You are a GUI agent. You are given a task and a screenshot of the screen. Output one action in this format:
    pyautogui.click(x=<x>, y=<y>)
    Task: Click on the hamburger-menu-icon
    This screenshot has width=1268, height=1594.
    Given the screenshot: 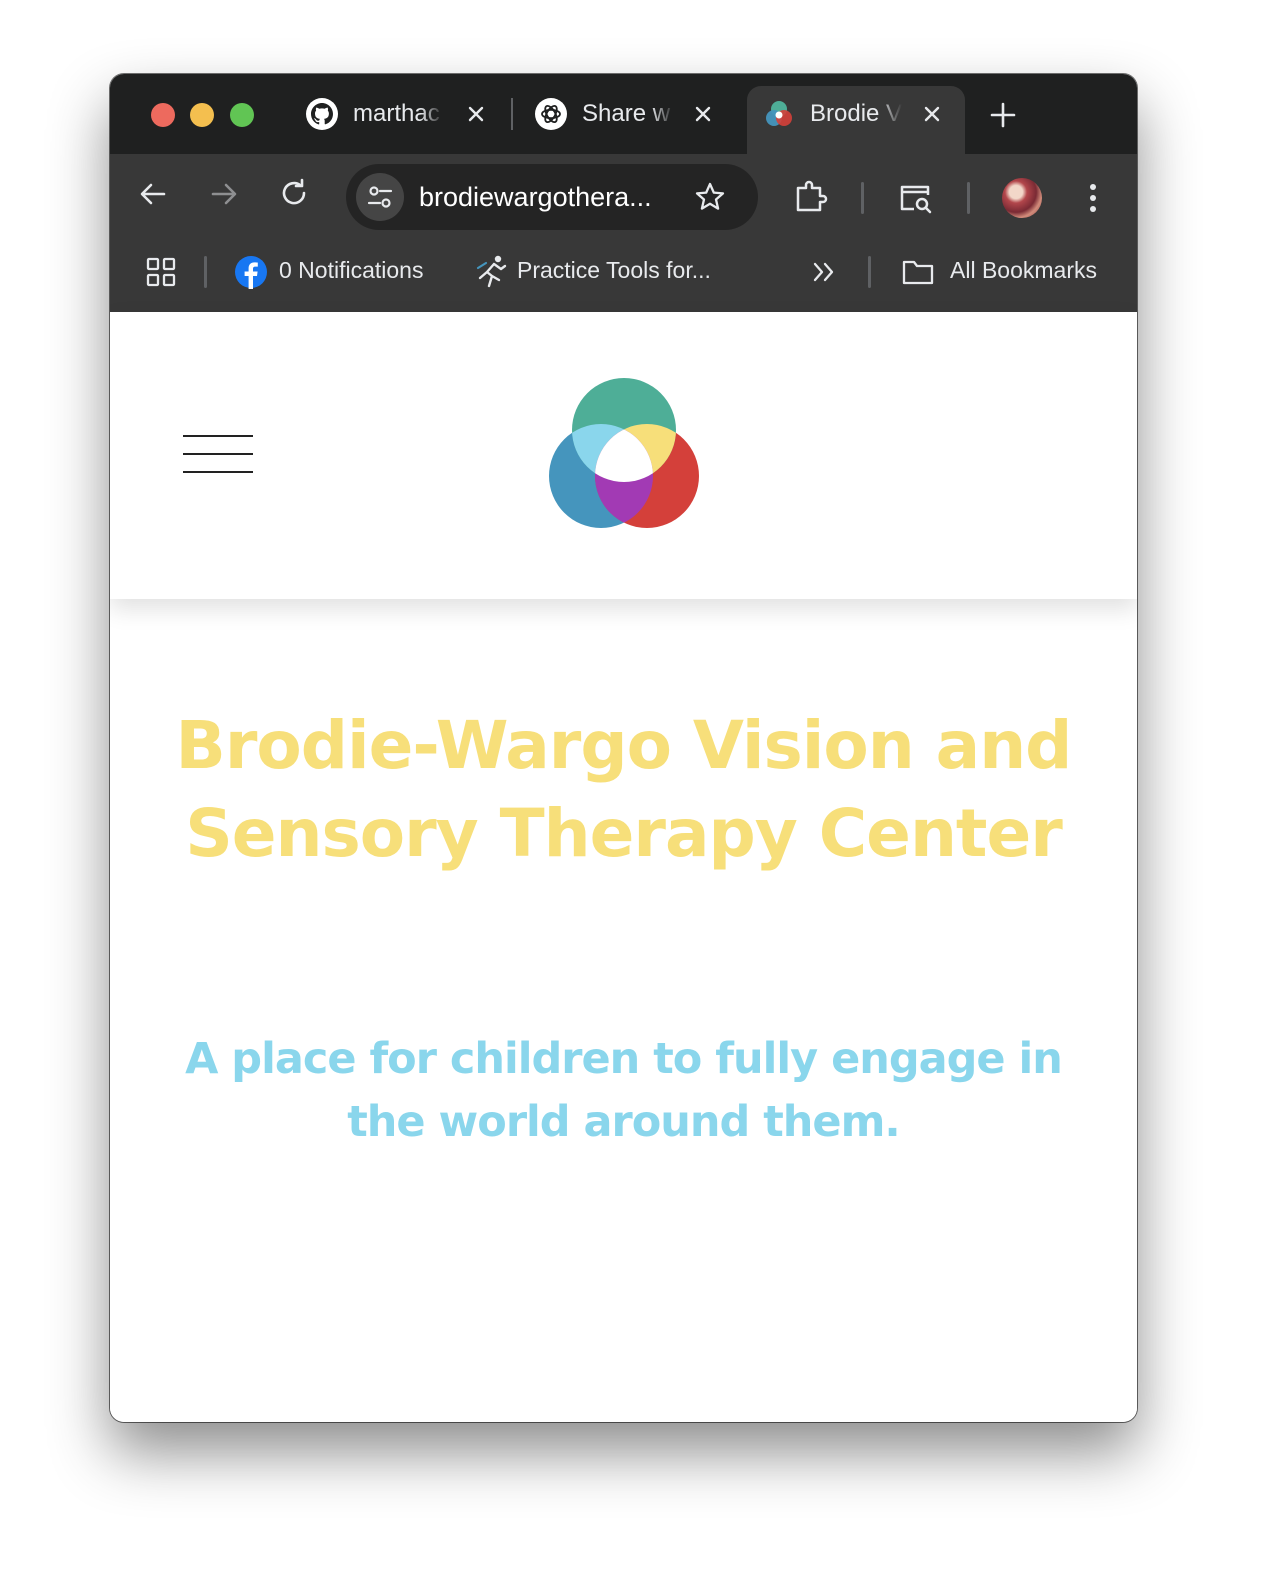 What is the action you would take?
    pyautogui.click(x=218, y=455)
    